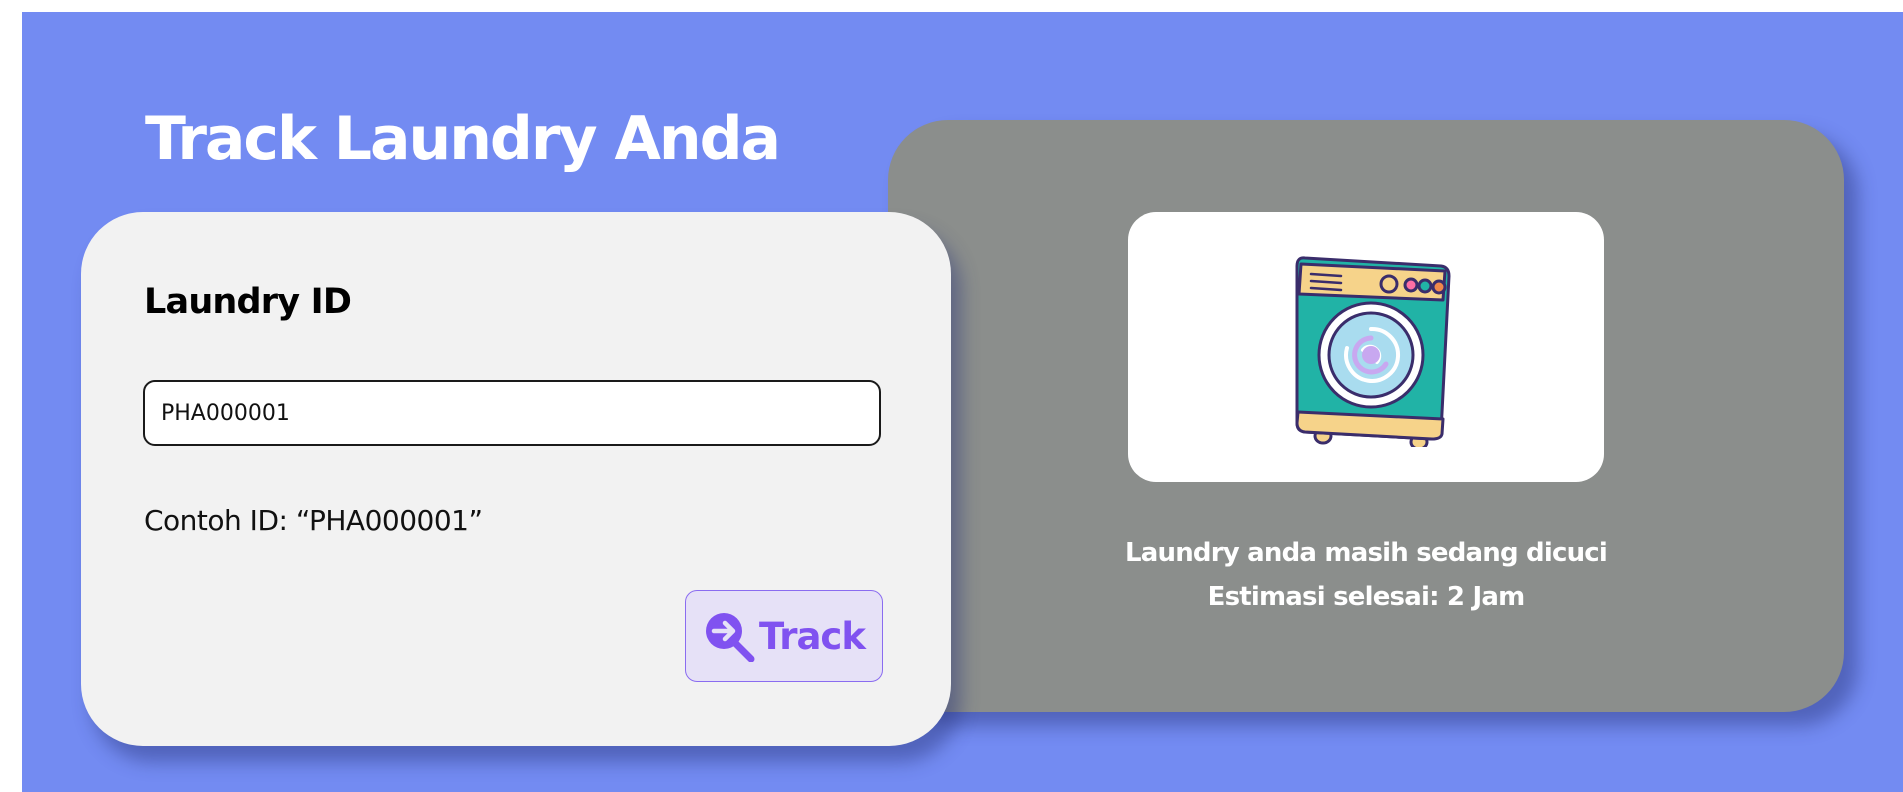  Describe the element at coordinates (1366, 597) in the screenshot. I see `status-estimate: Estimasi selesai: 2 Jam` at that location.